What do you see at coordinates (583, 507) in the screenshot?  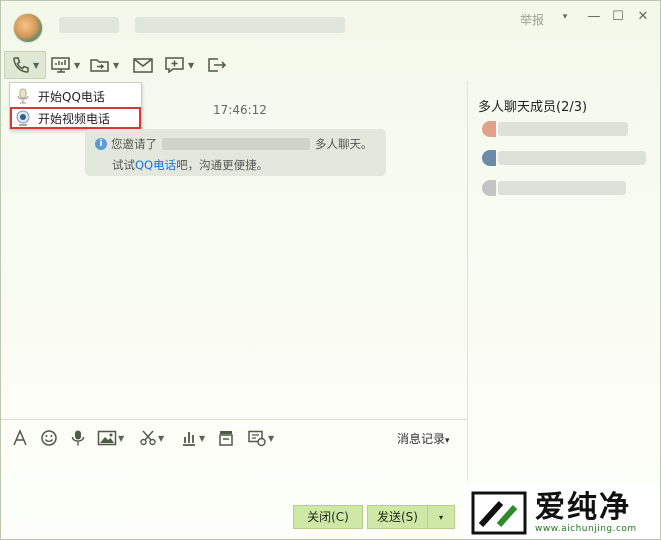 I see `watermark-text: 爱纯净` at bounding box center [583, 507].